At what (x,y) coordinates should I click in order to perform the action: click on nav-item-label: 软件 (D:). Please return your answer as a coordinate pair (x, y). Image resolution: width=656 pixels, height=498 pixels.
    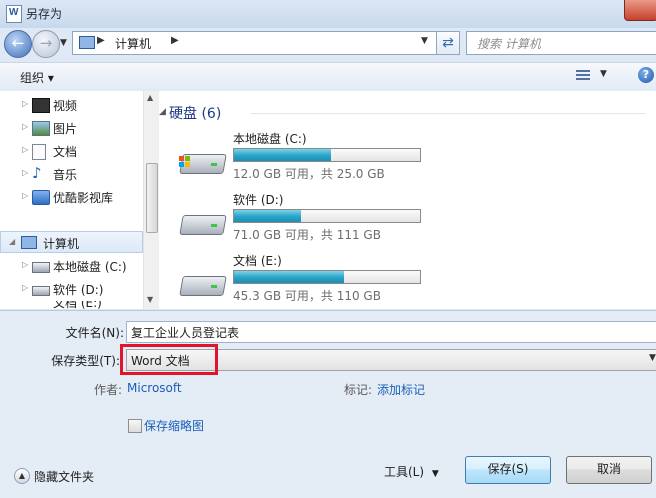
    Looking at the image, I should click on (78, 290).